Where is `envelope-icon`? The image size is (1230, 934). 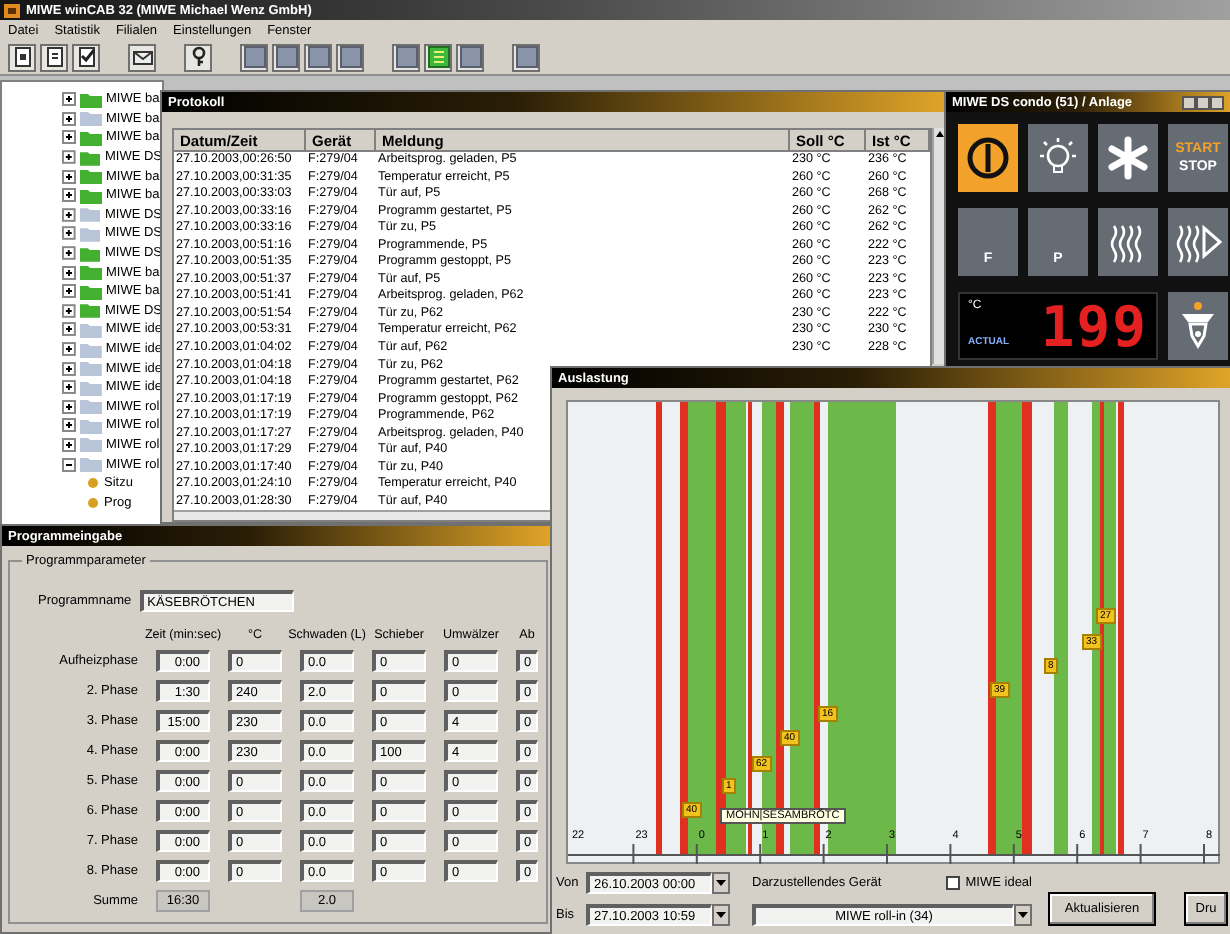
envelope-icon is located at coordinates (142, 57).